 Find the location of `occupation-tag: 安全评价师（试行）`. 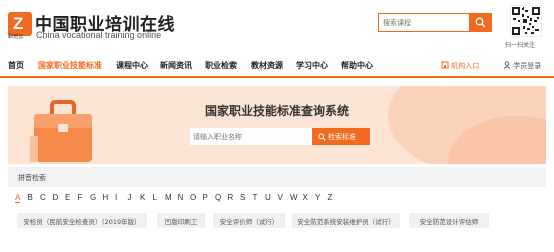

occupation-tag: 安全评价师（试行） is located at coordinates (249, 220).